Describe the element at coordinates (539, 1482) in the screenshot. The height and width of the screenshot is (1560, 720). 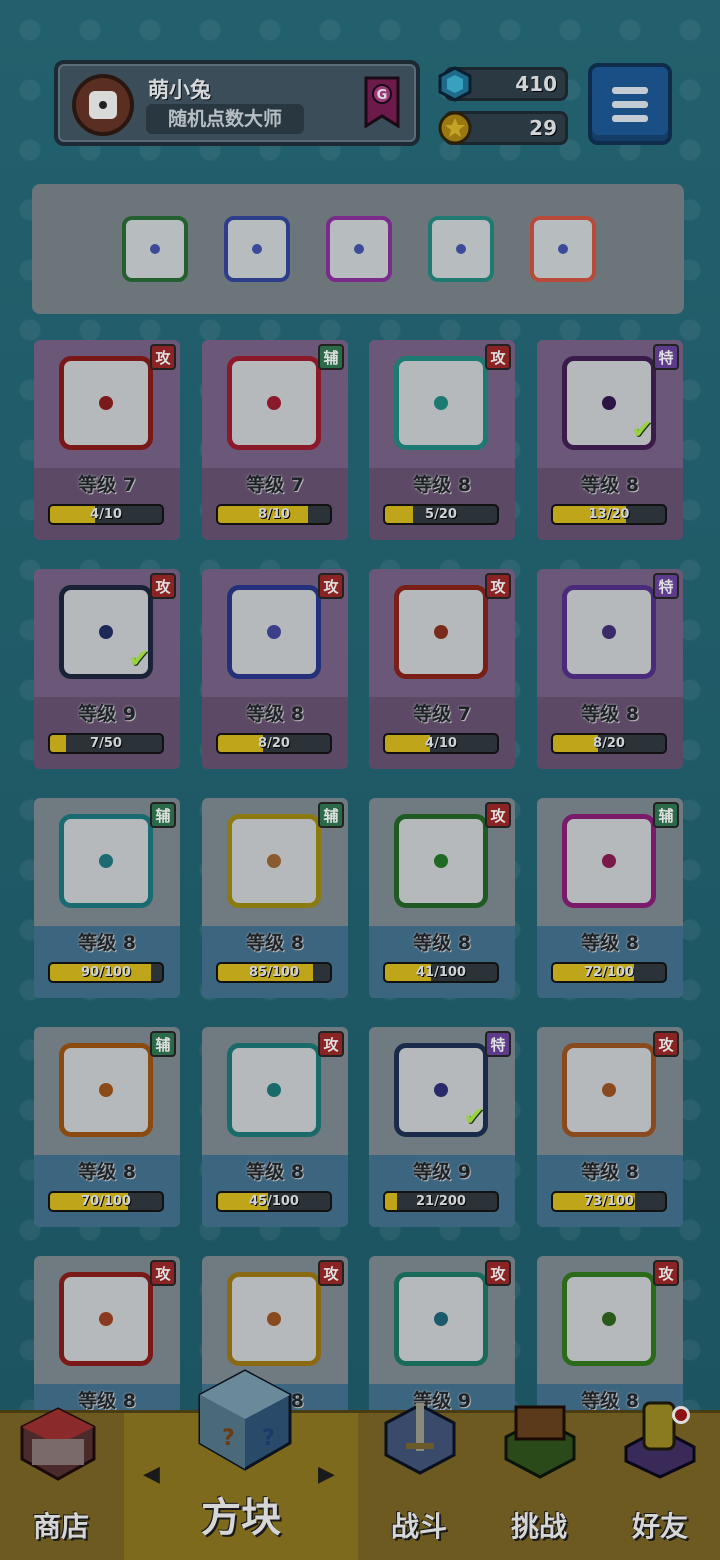
I see `nav-challenge: 挑战` at that location.